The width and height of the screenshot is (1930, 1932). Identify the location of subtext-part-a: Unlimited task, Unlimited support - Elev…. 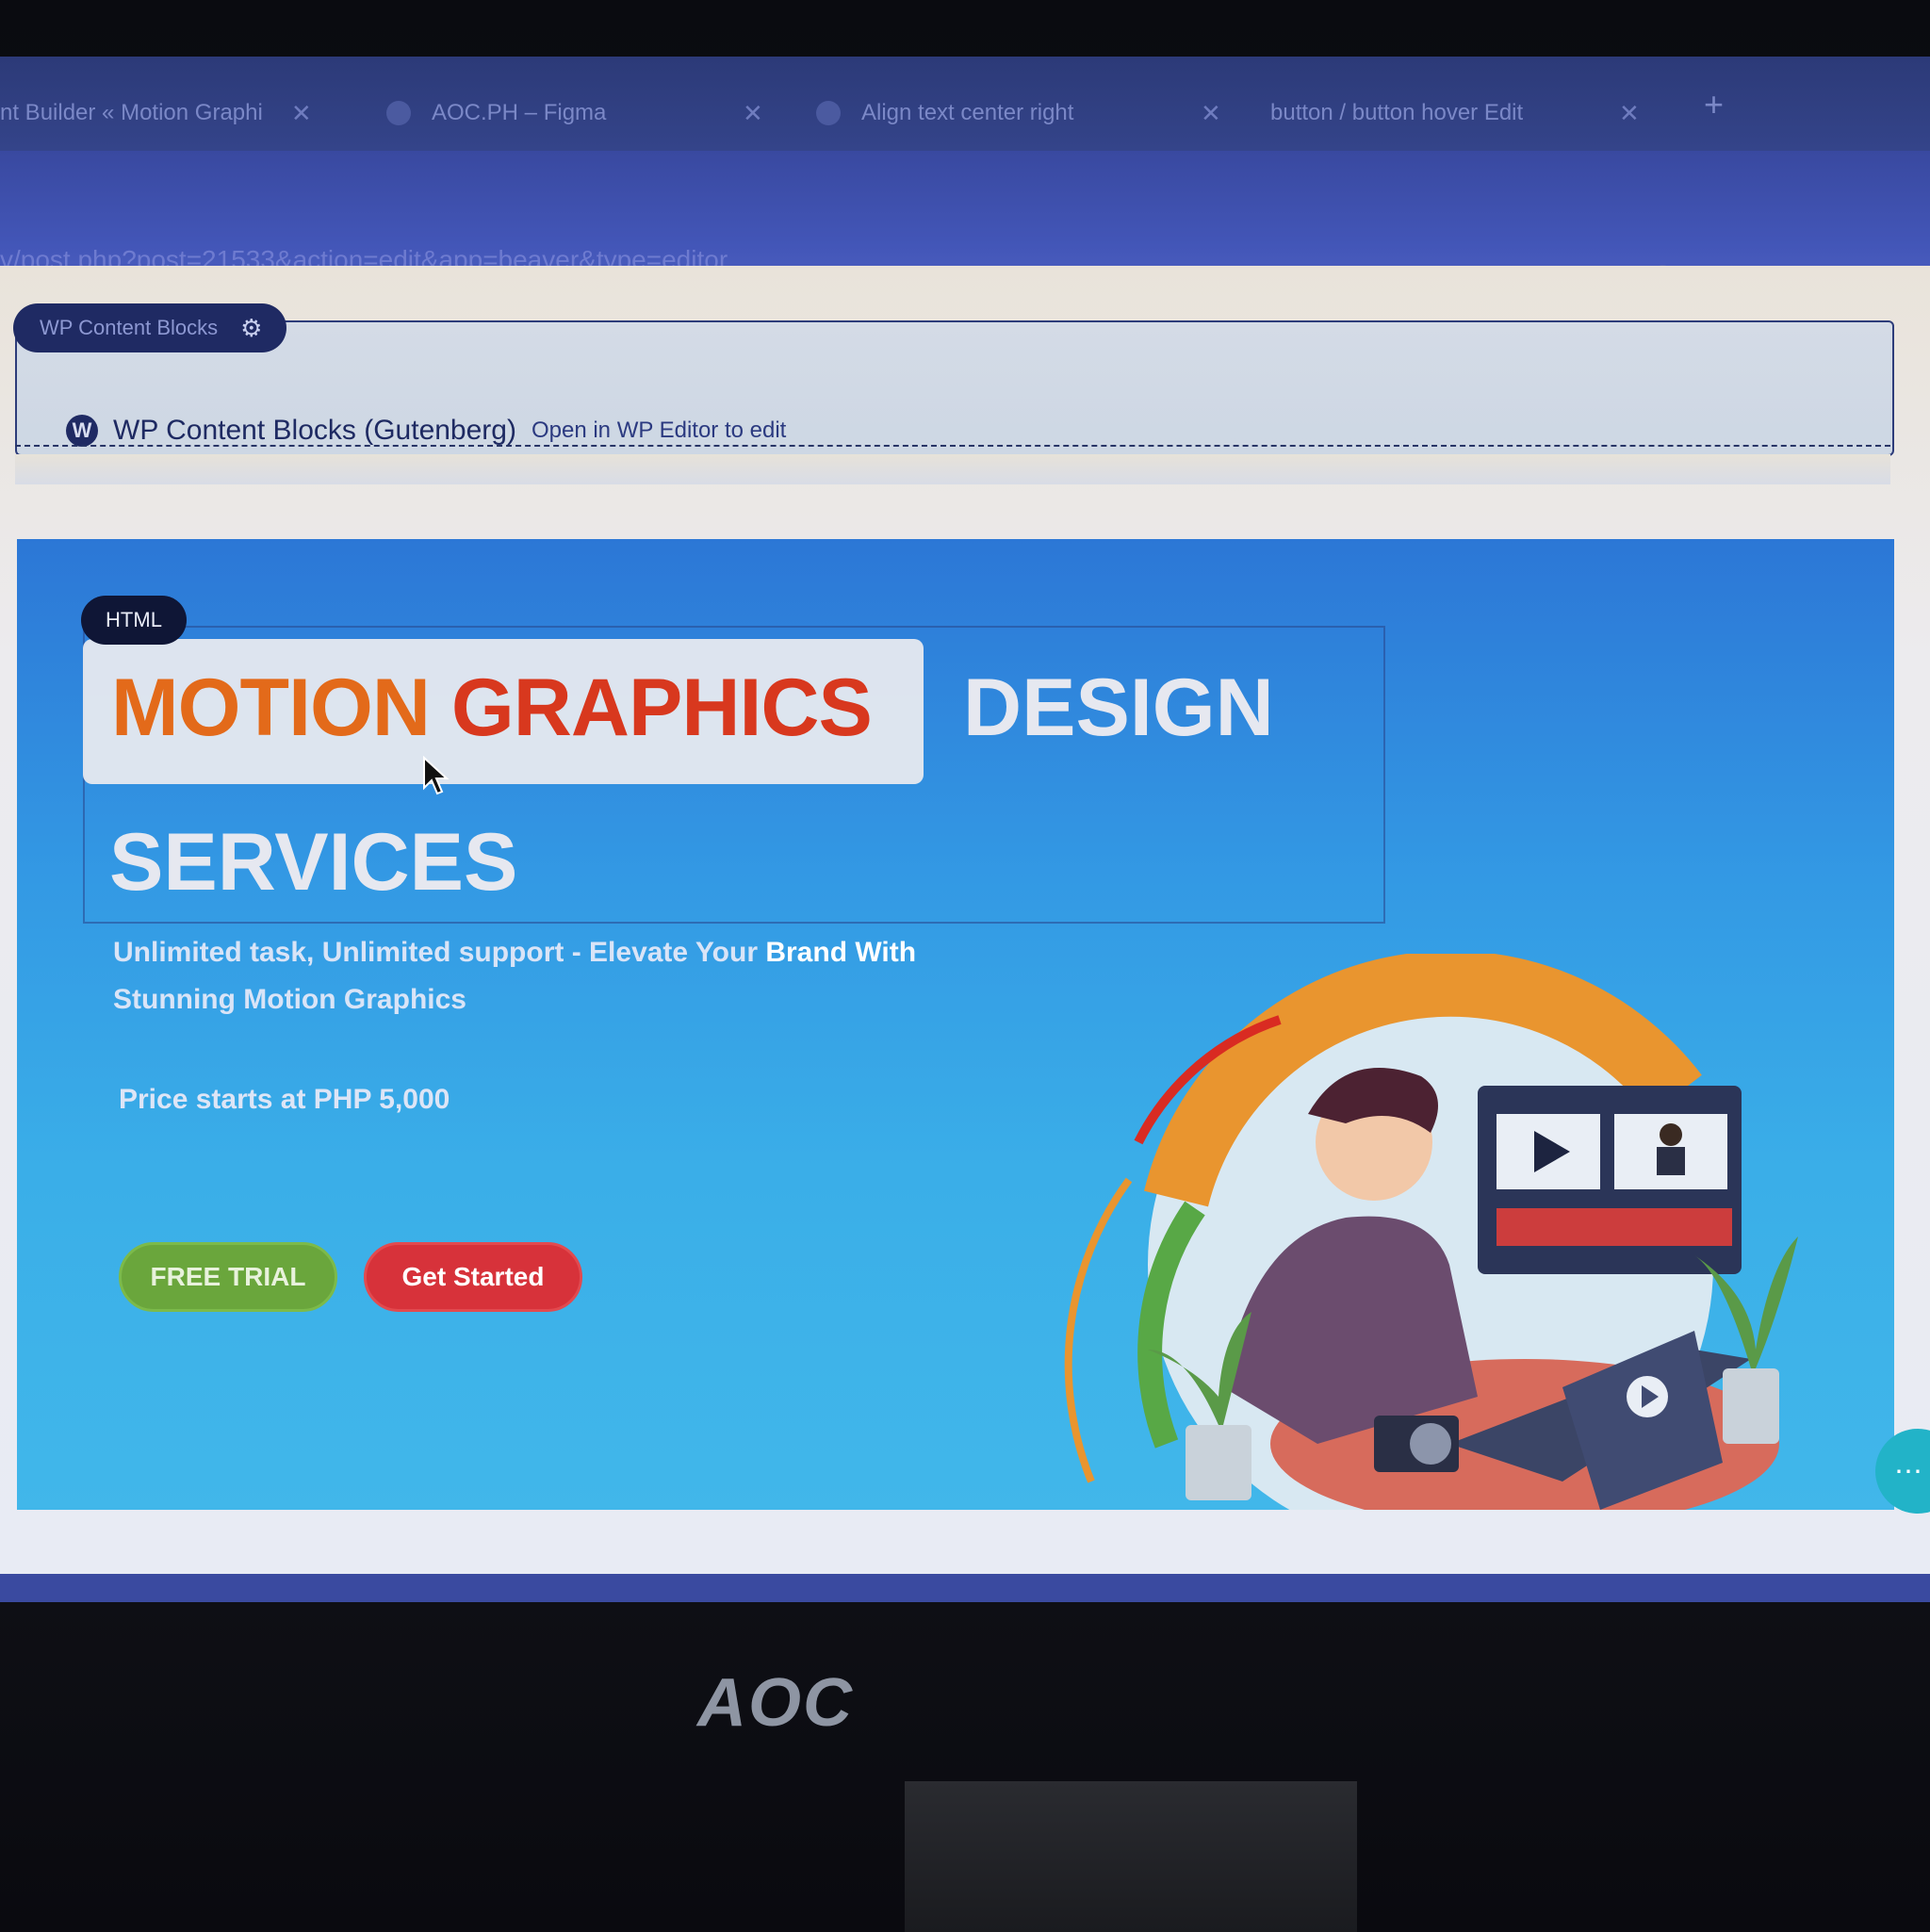
(439, 952).